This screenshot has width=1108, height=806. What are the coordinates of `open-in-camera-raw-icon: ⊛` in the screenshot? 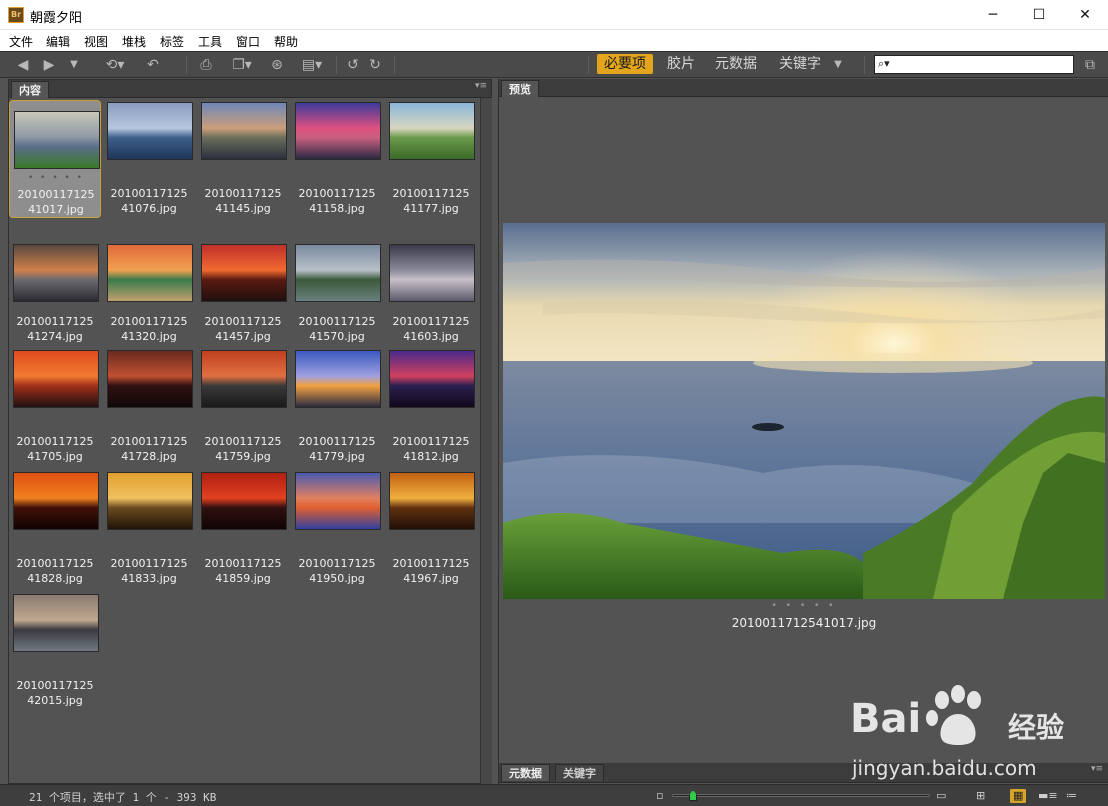 It's located at (277, 65).